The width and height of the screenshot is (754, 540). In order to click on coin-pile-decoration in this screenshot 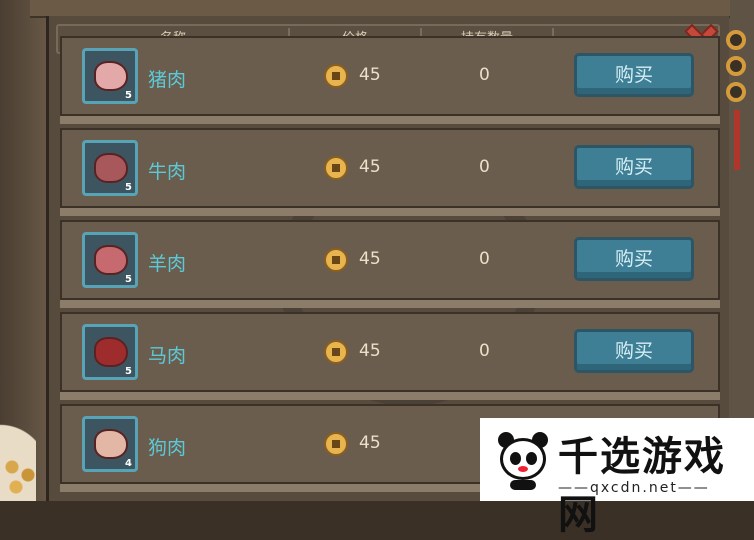, I will do `click(20, 478)`.